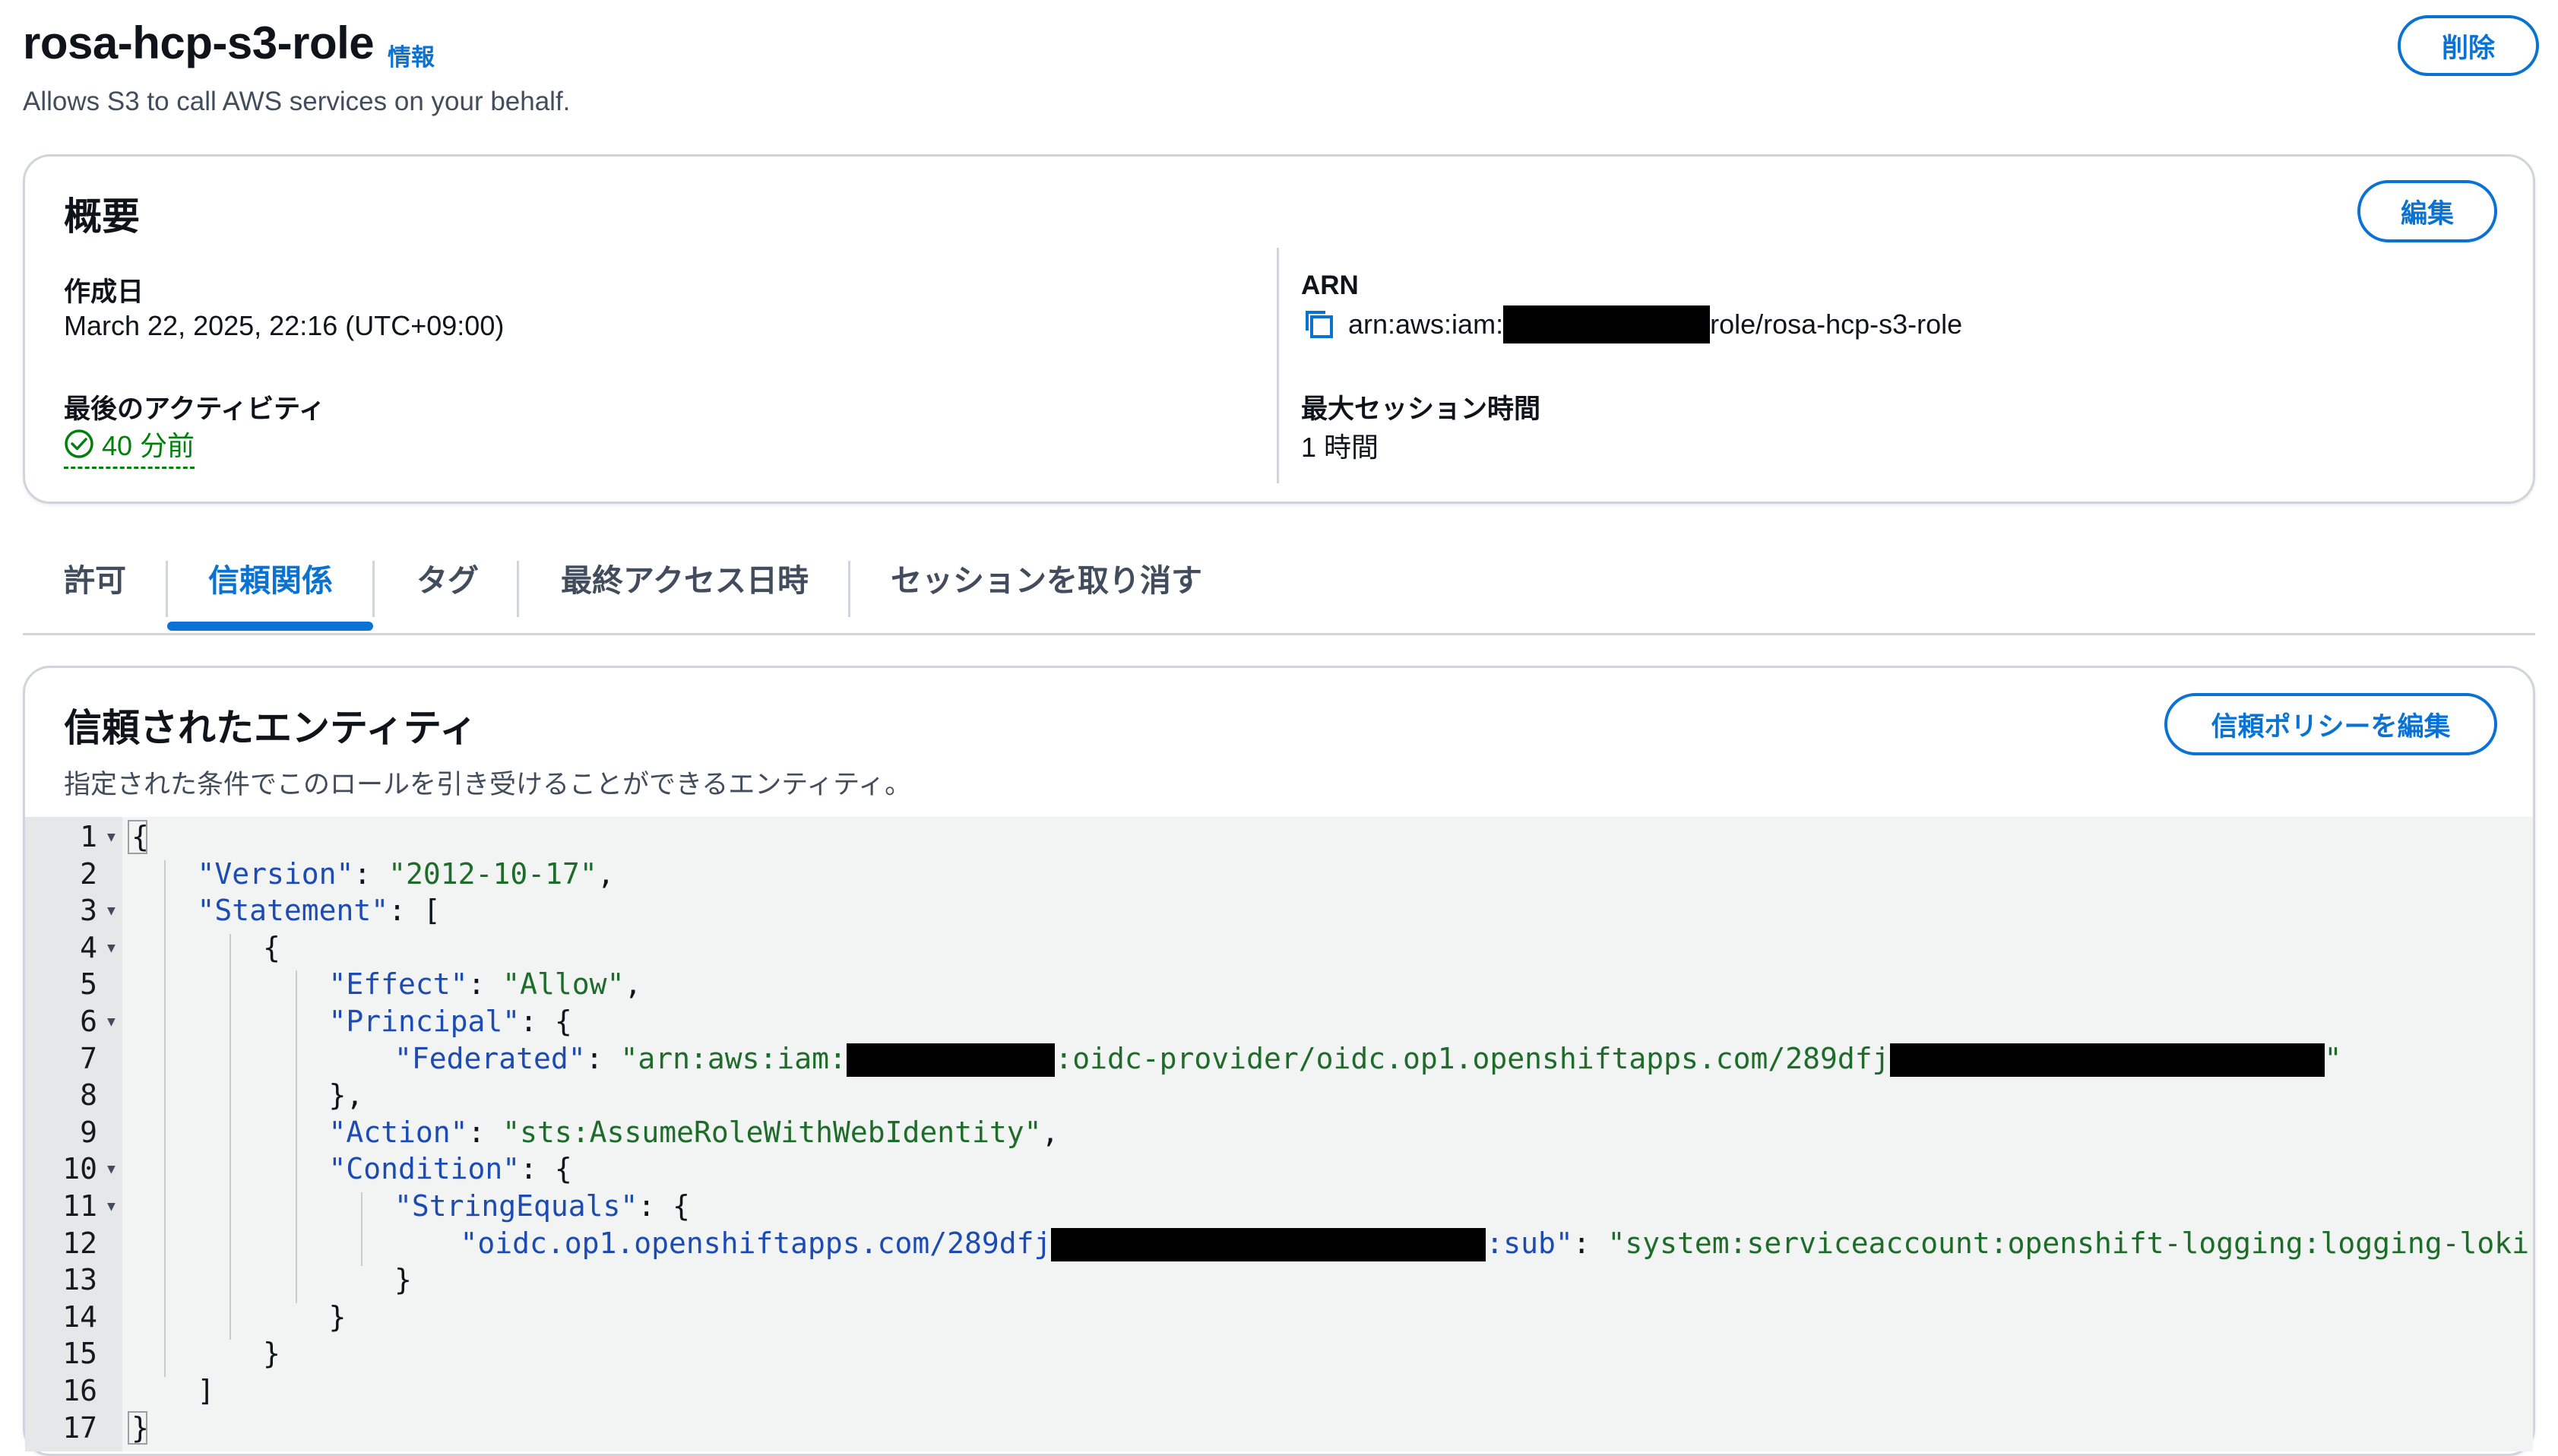 This screenshot has width=2558, height=1456. Describe the element at coordinates (563, 984) in the screenshot. I see `json-string: "Allow"` at that location.